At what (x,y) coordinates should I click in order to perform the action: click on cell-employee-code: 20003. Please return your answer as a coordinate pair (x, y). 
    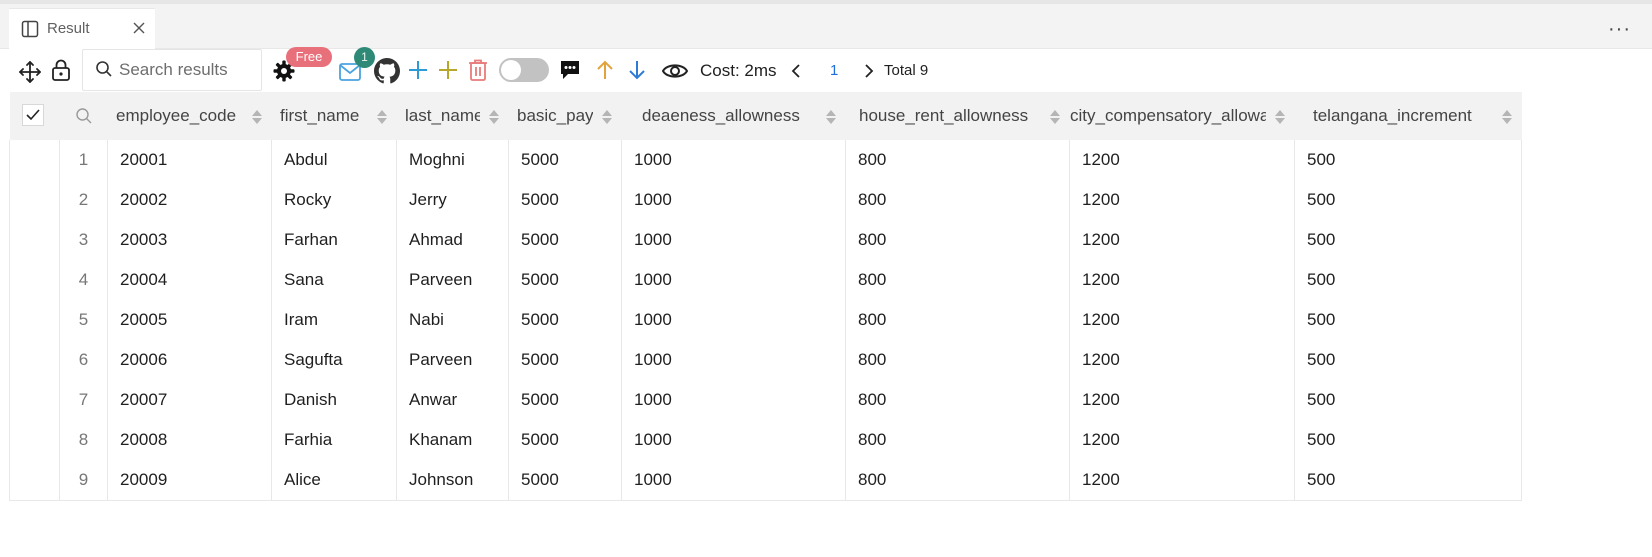
    Looking at the image, I should click on (189, 240).